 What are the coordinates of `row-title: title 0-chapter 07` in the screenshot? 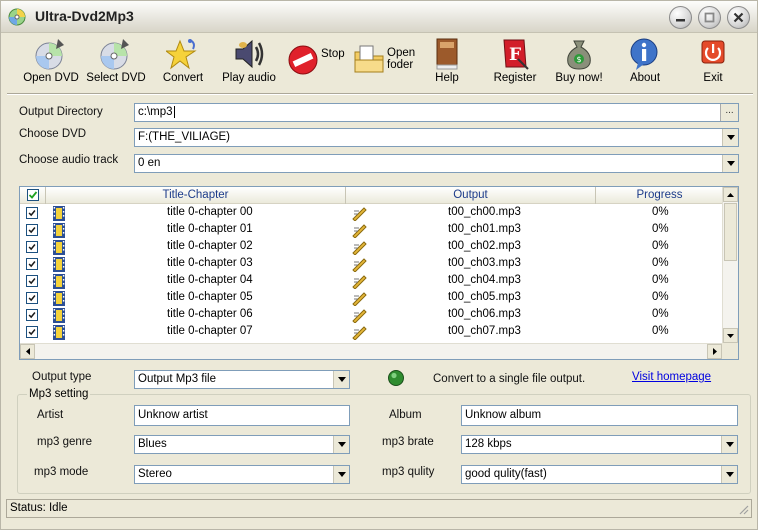 It's located at (210, 331).